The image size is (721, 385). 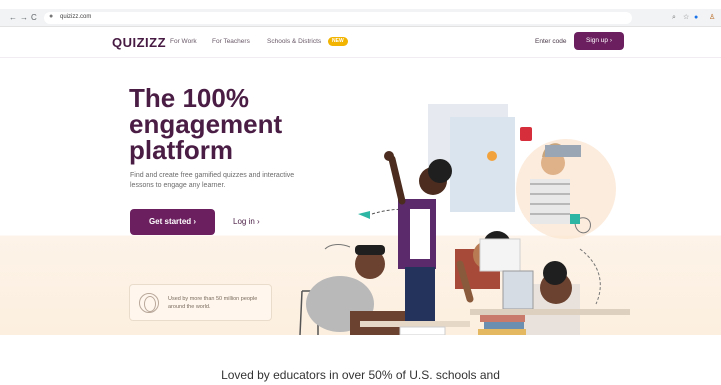 What do you see at coordinates (76, 17) in the screenshot?
I see `address-url: quizizz.com` at bounding box center [76, 17].